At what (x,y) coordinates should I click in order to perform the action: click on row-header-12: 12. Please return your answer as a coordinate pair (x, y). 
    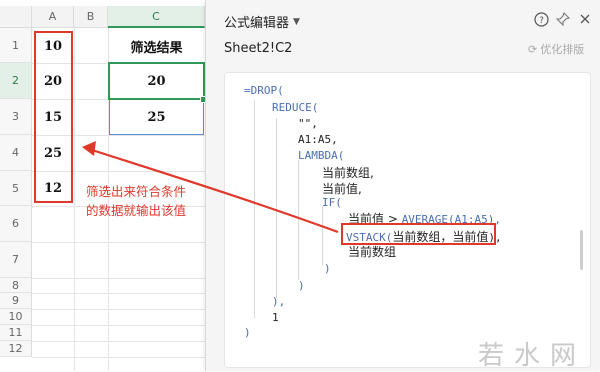
    Looking at the image, I should click on (16, 349).